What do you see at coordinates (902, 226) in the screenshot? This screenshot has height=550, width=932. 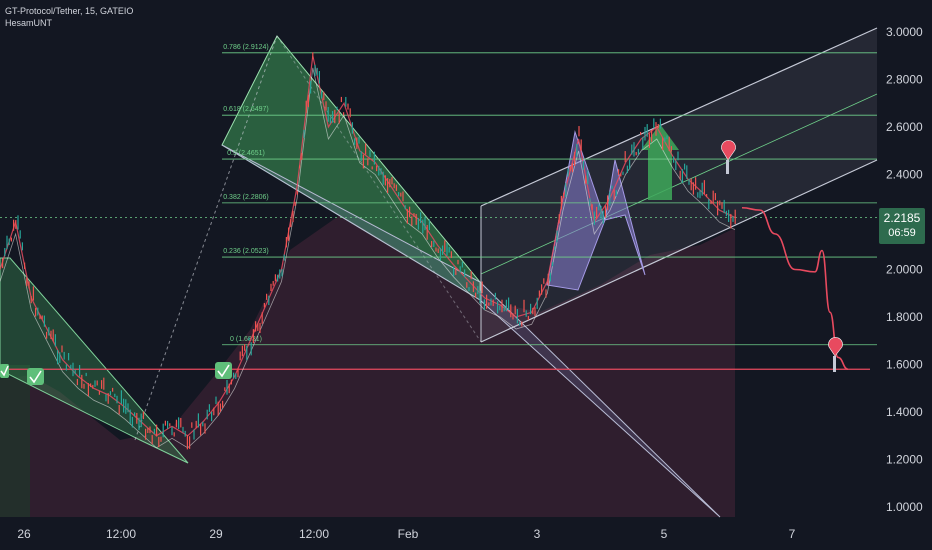 I see `last-price-label: 2.2185 06:59` at bounding box center [902, 226].